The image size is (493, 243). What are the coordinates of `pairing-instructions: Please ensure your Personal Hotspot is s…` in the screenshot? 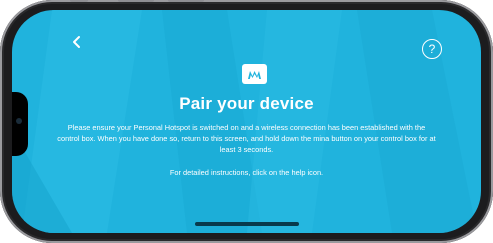 It's located at (246, 138).